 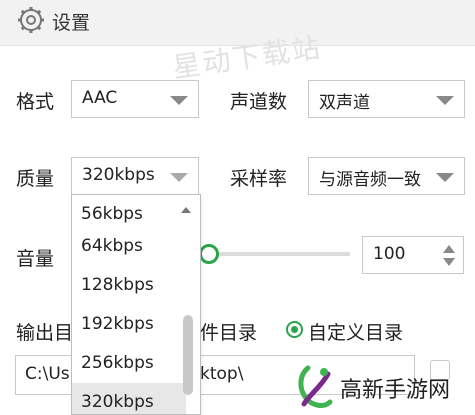 What do you see at coordinates (294, 329) in the screenshot?
I see `radio-selected-icon` at bounding box center [294, 329].